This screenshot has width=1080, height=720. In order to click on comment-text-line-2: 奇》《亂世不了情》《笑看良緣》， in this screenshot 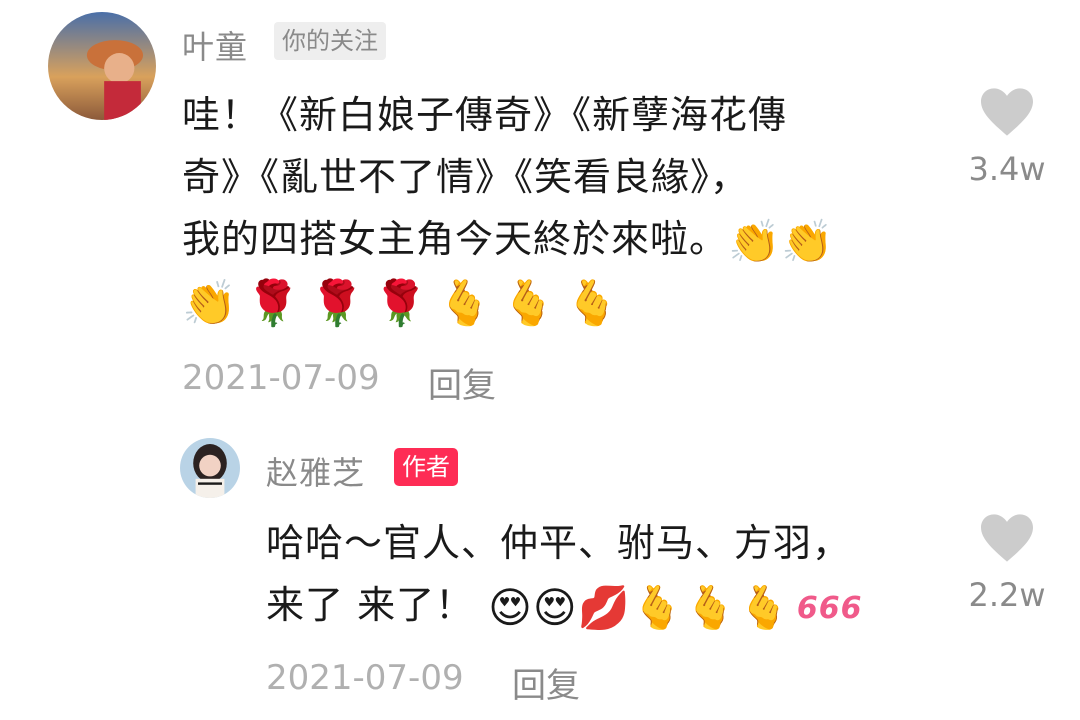, I will do `click(466, 177)`.